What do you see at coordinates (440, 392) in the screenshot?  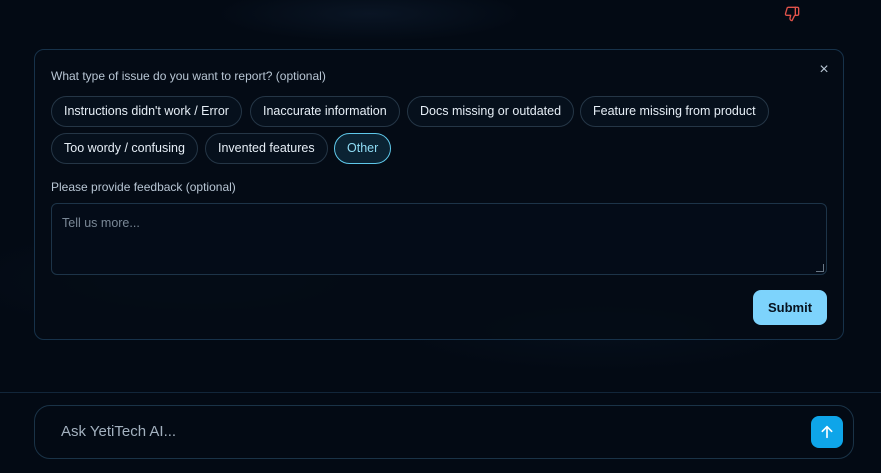 I see `divider` at bounding box center [440, 392].